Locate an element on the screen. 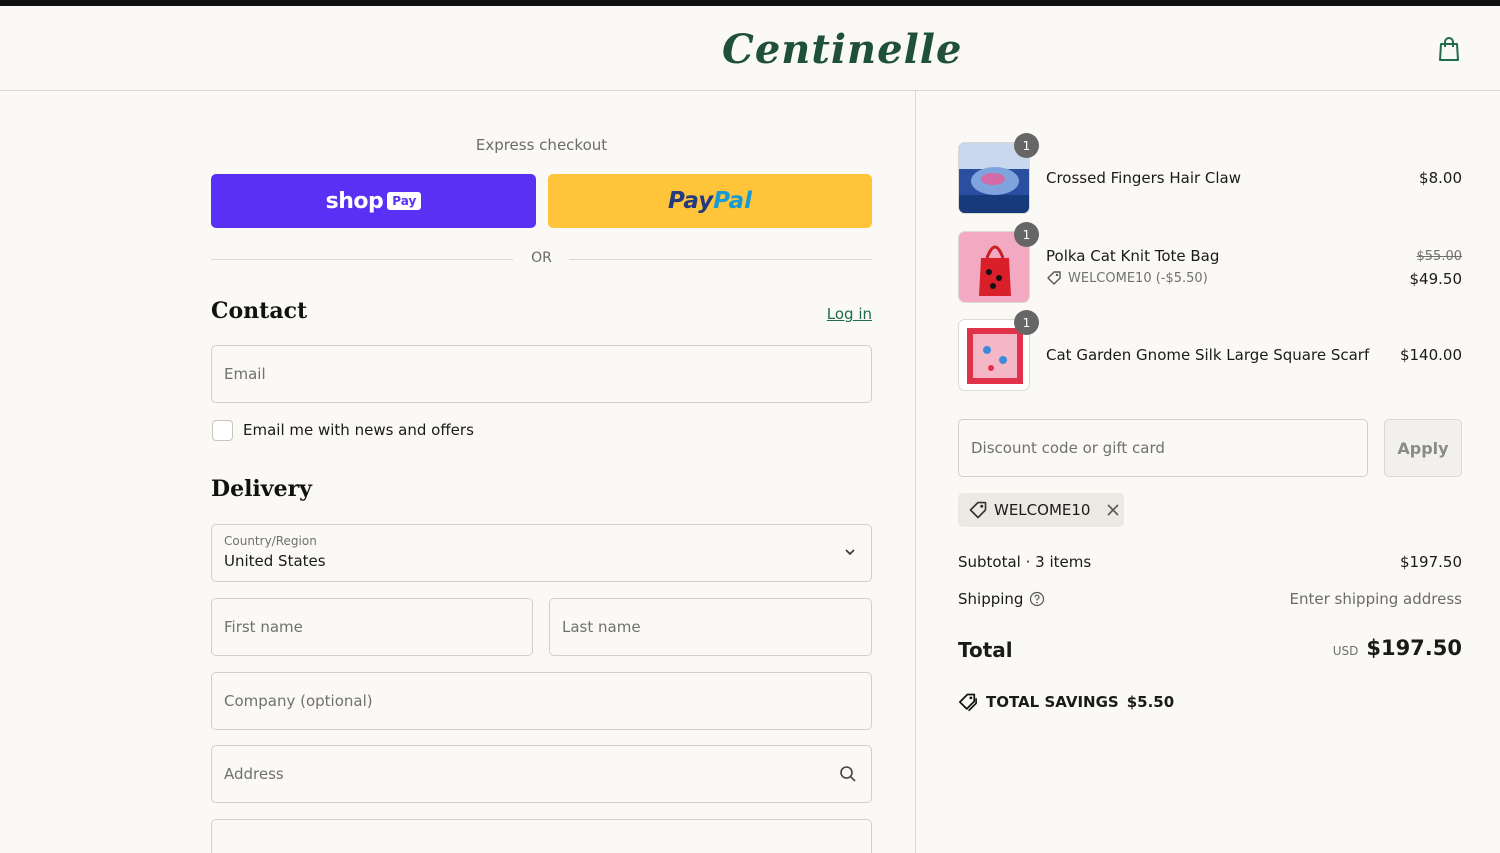 The height and width of the screenshot is (853, 1500). total-amount: $197.50 is located at coordinates (1414, 648).